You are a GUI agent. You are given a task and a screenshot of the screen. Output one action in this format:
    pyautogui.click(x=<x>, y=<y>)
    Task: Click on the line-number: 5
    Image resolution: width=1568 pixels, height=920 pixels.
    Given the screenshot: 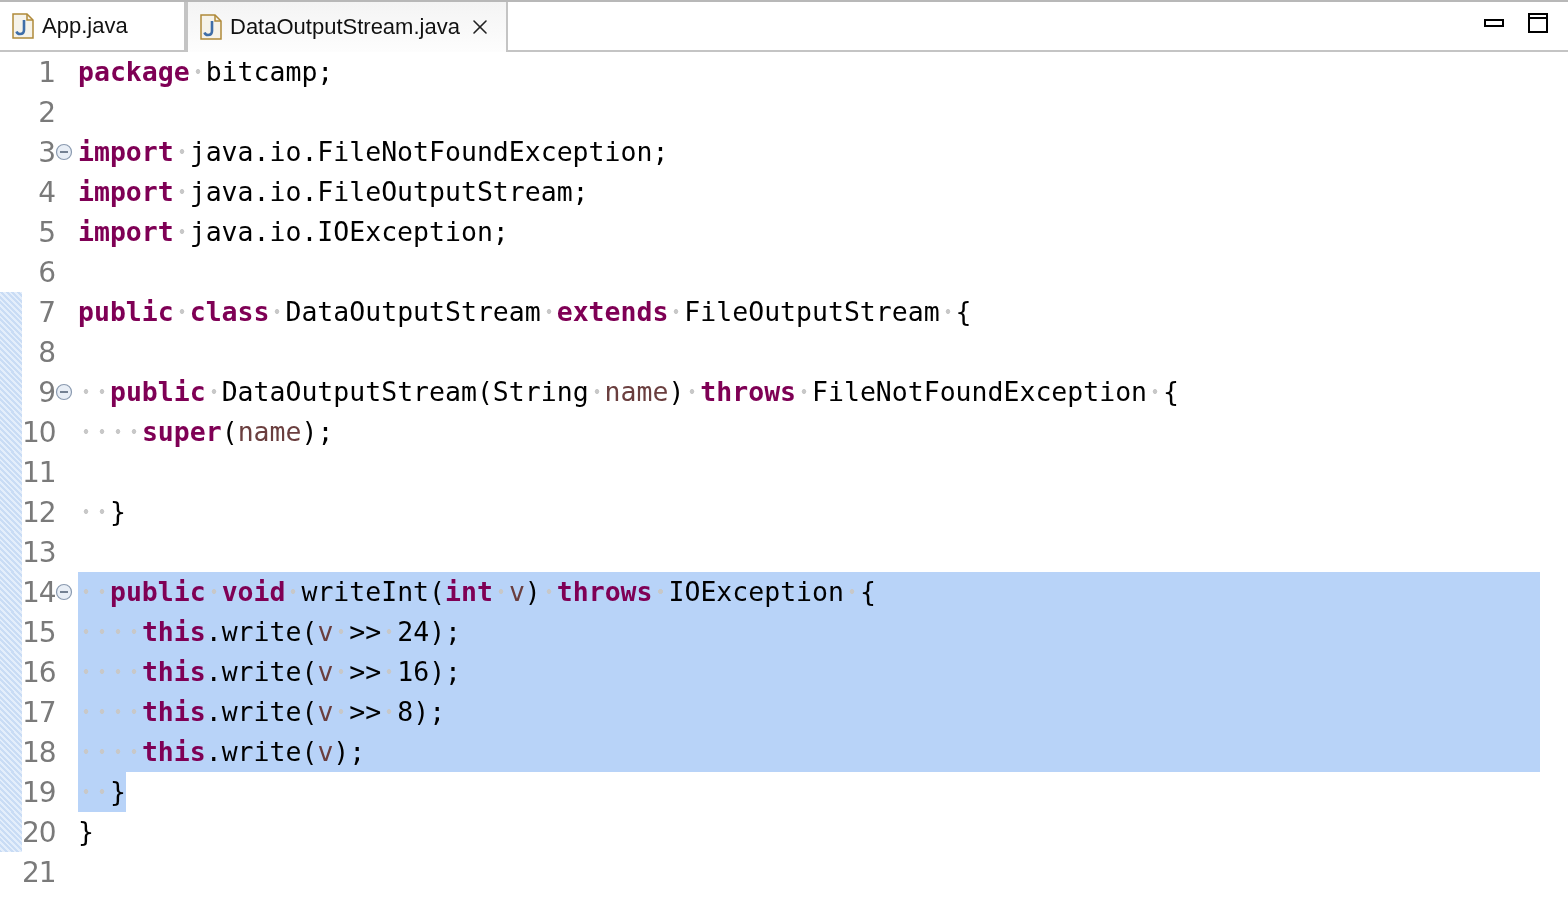 What is the action you would take?
    pyautogui.click(x=46, y=232)
    